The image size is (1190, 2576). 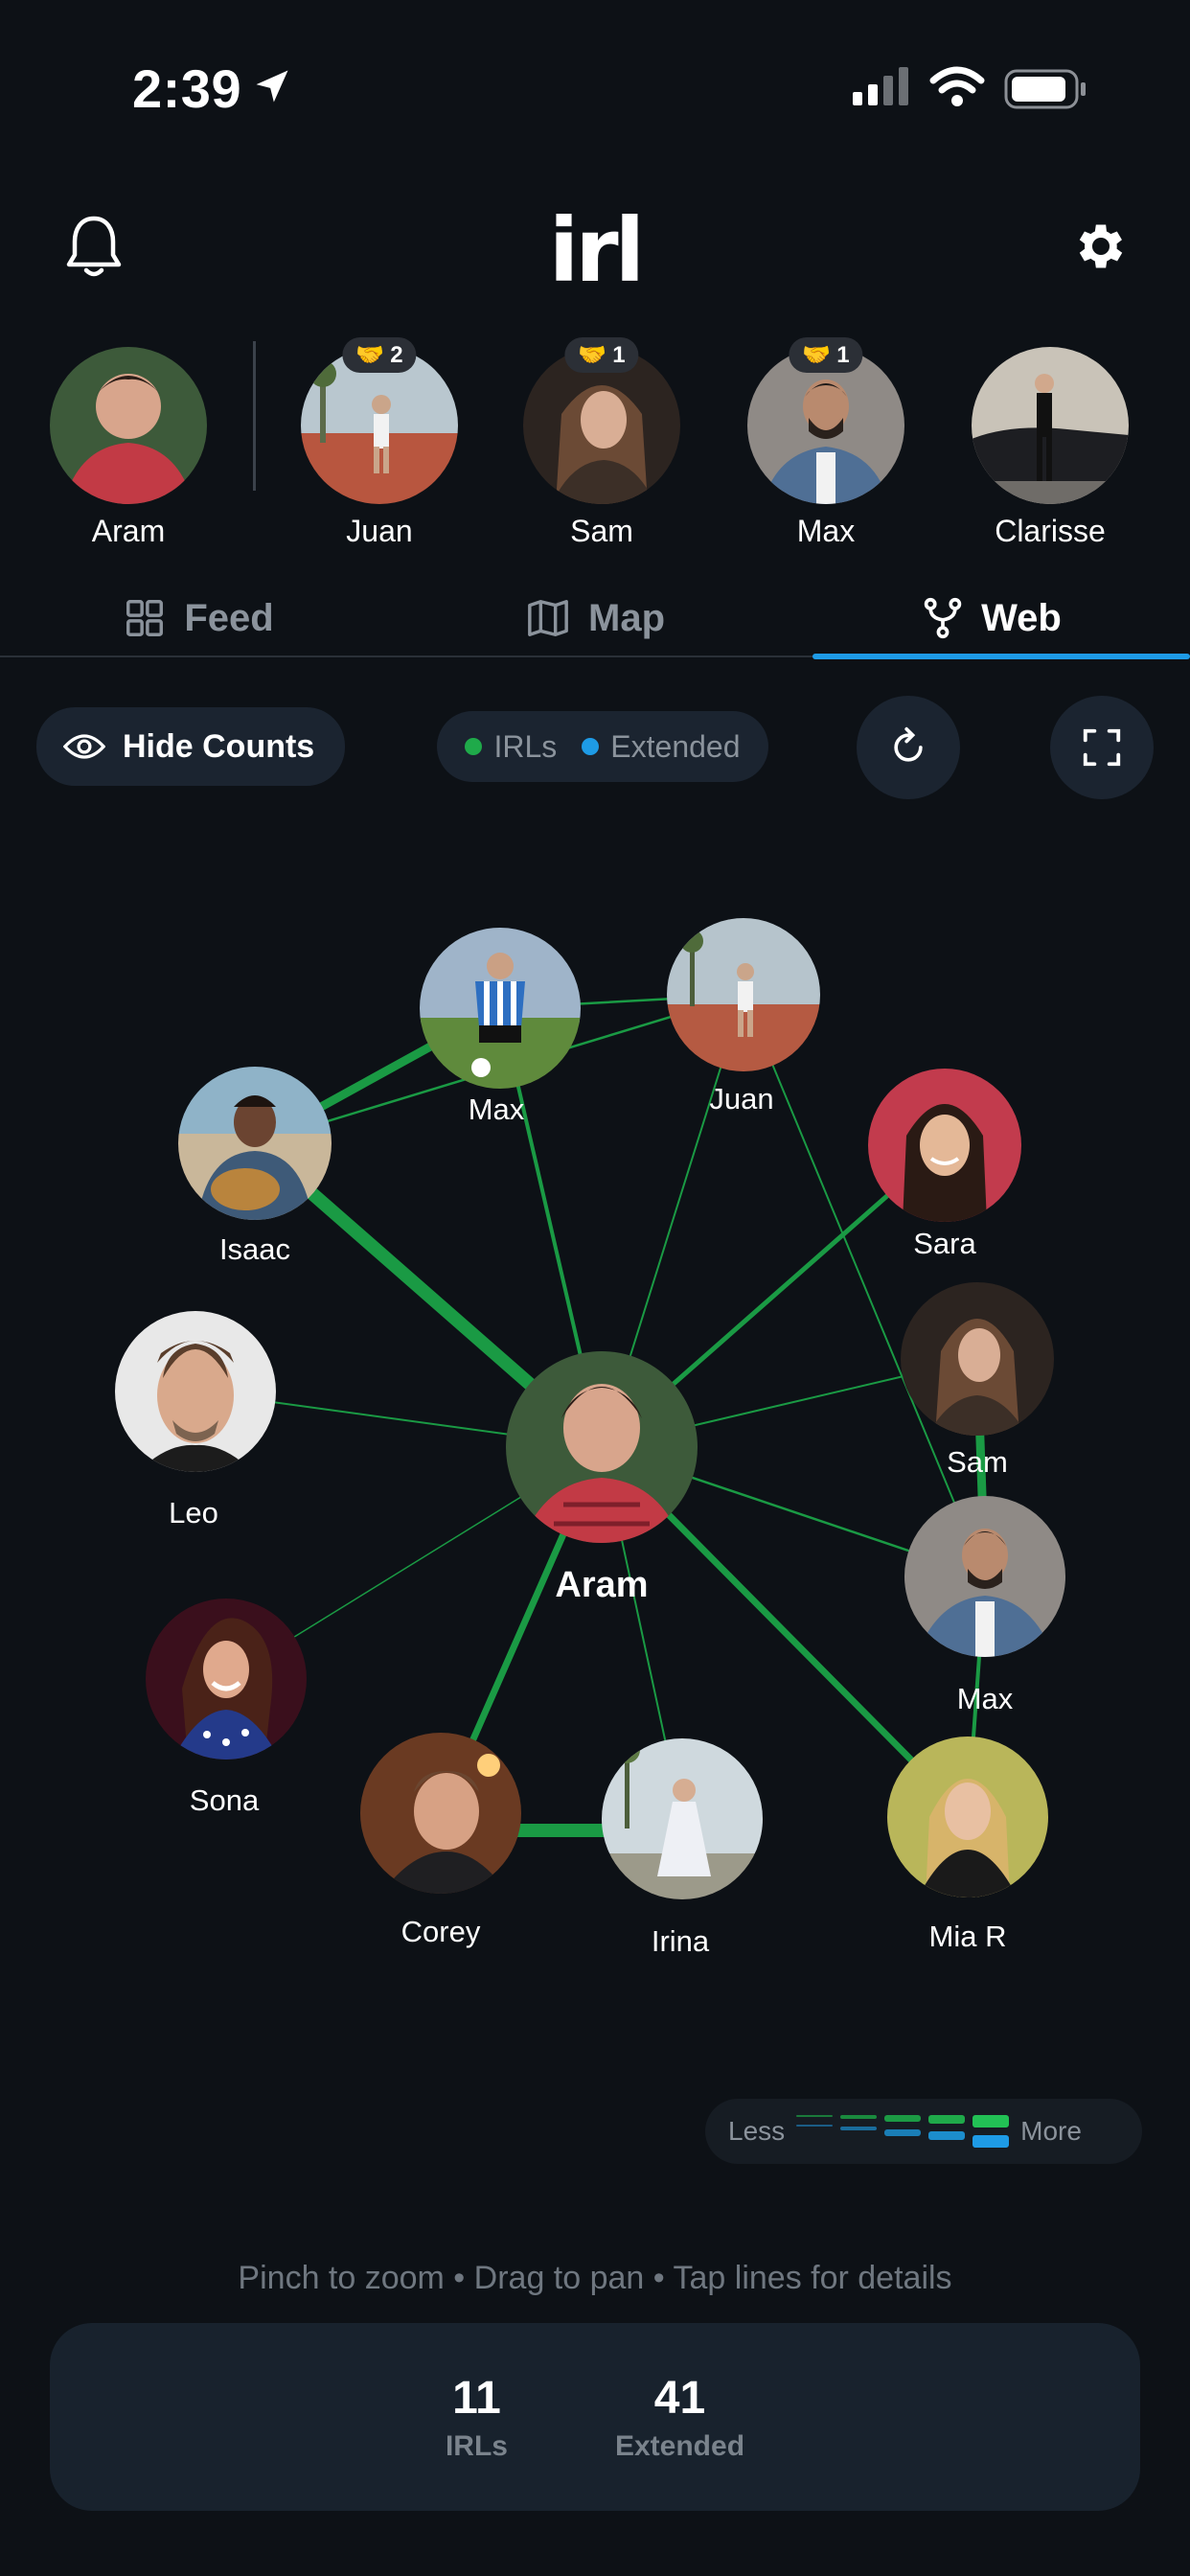 What do you see at coordinates (145, 618) in the screenshot?
I see `grid-icon` at bounding box center [145, 618].